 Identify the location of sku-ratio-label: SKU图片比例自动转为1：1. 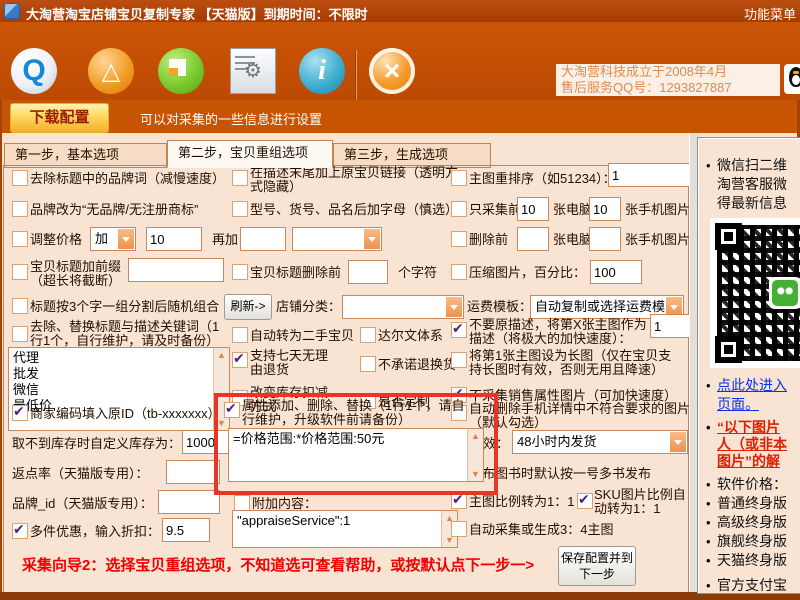
(640, 501).